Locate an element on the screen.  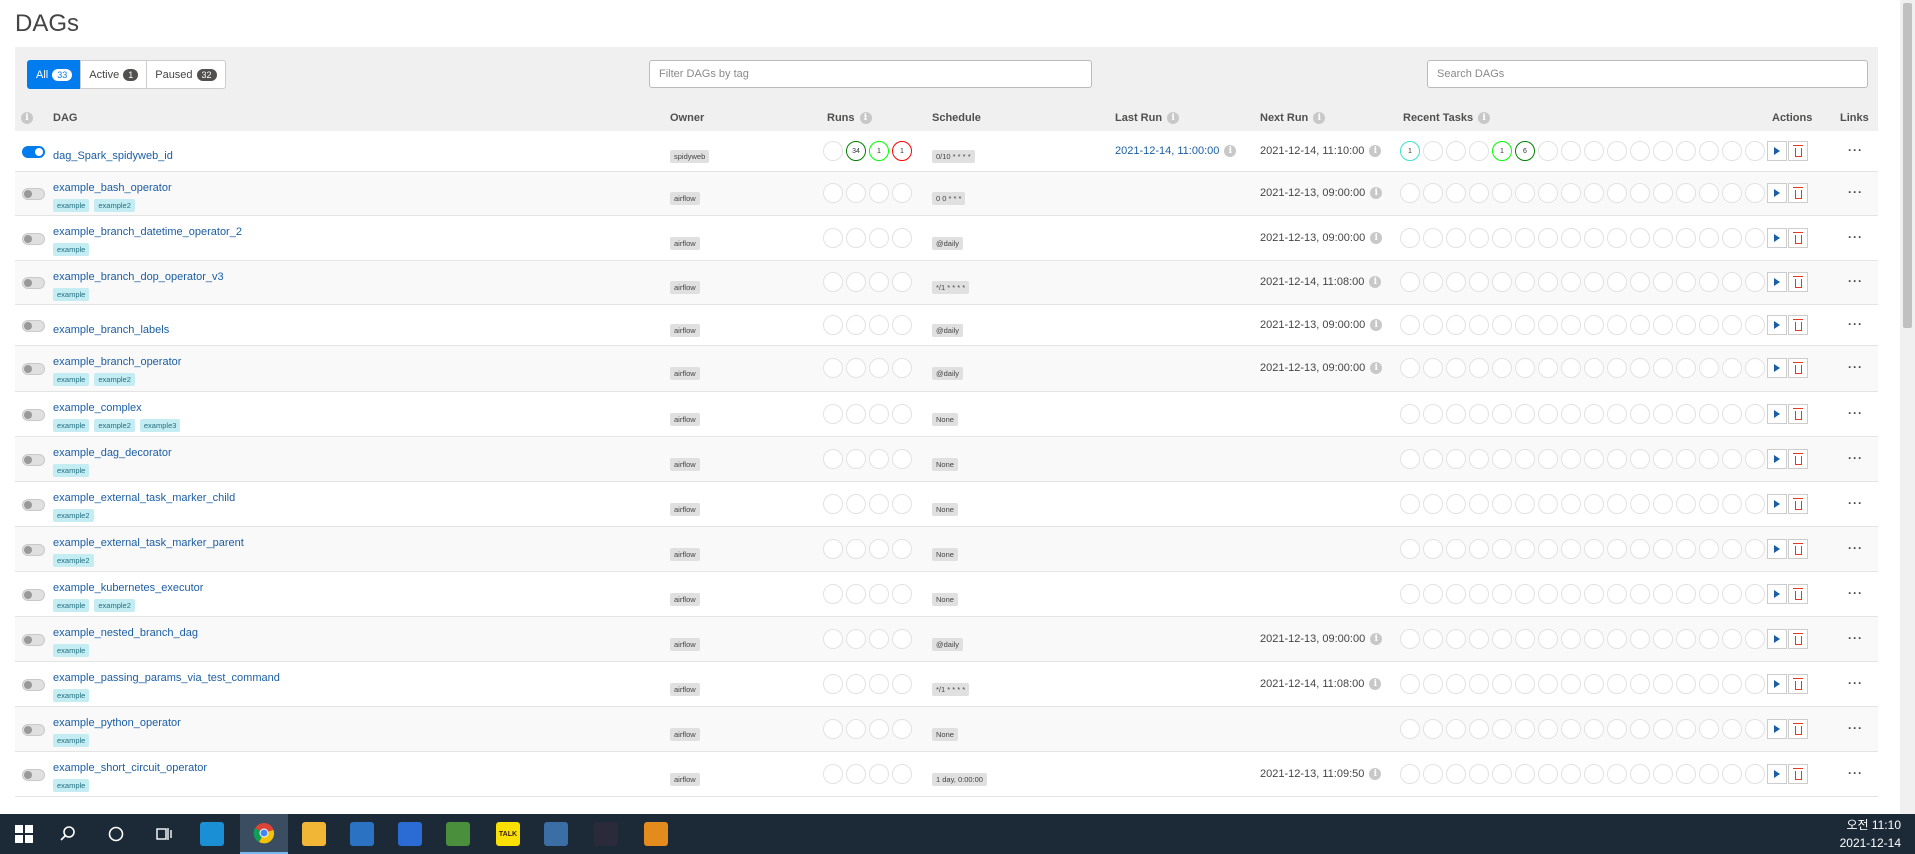
filter-all-button: All 33 is located at coordinates (54, 74).